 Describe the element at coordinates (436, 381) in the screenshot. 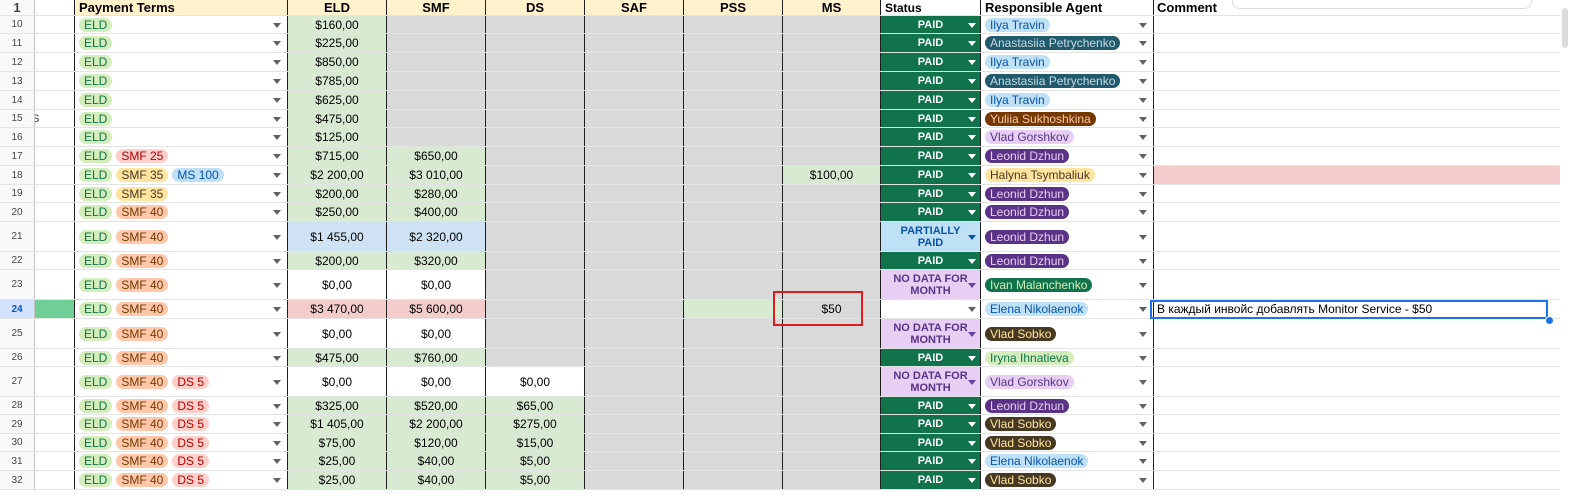

I see `smf-cell: $0,00` at that location.